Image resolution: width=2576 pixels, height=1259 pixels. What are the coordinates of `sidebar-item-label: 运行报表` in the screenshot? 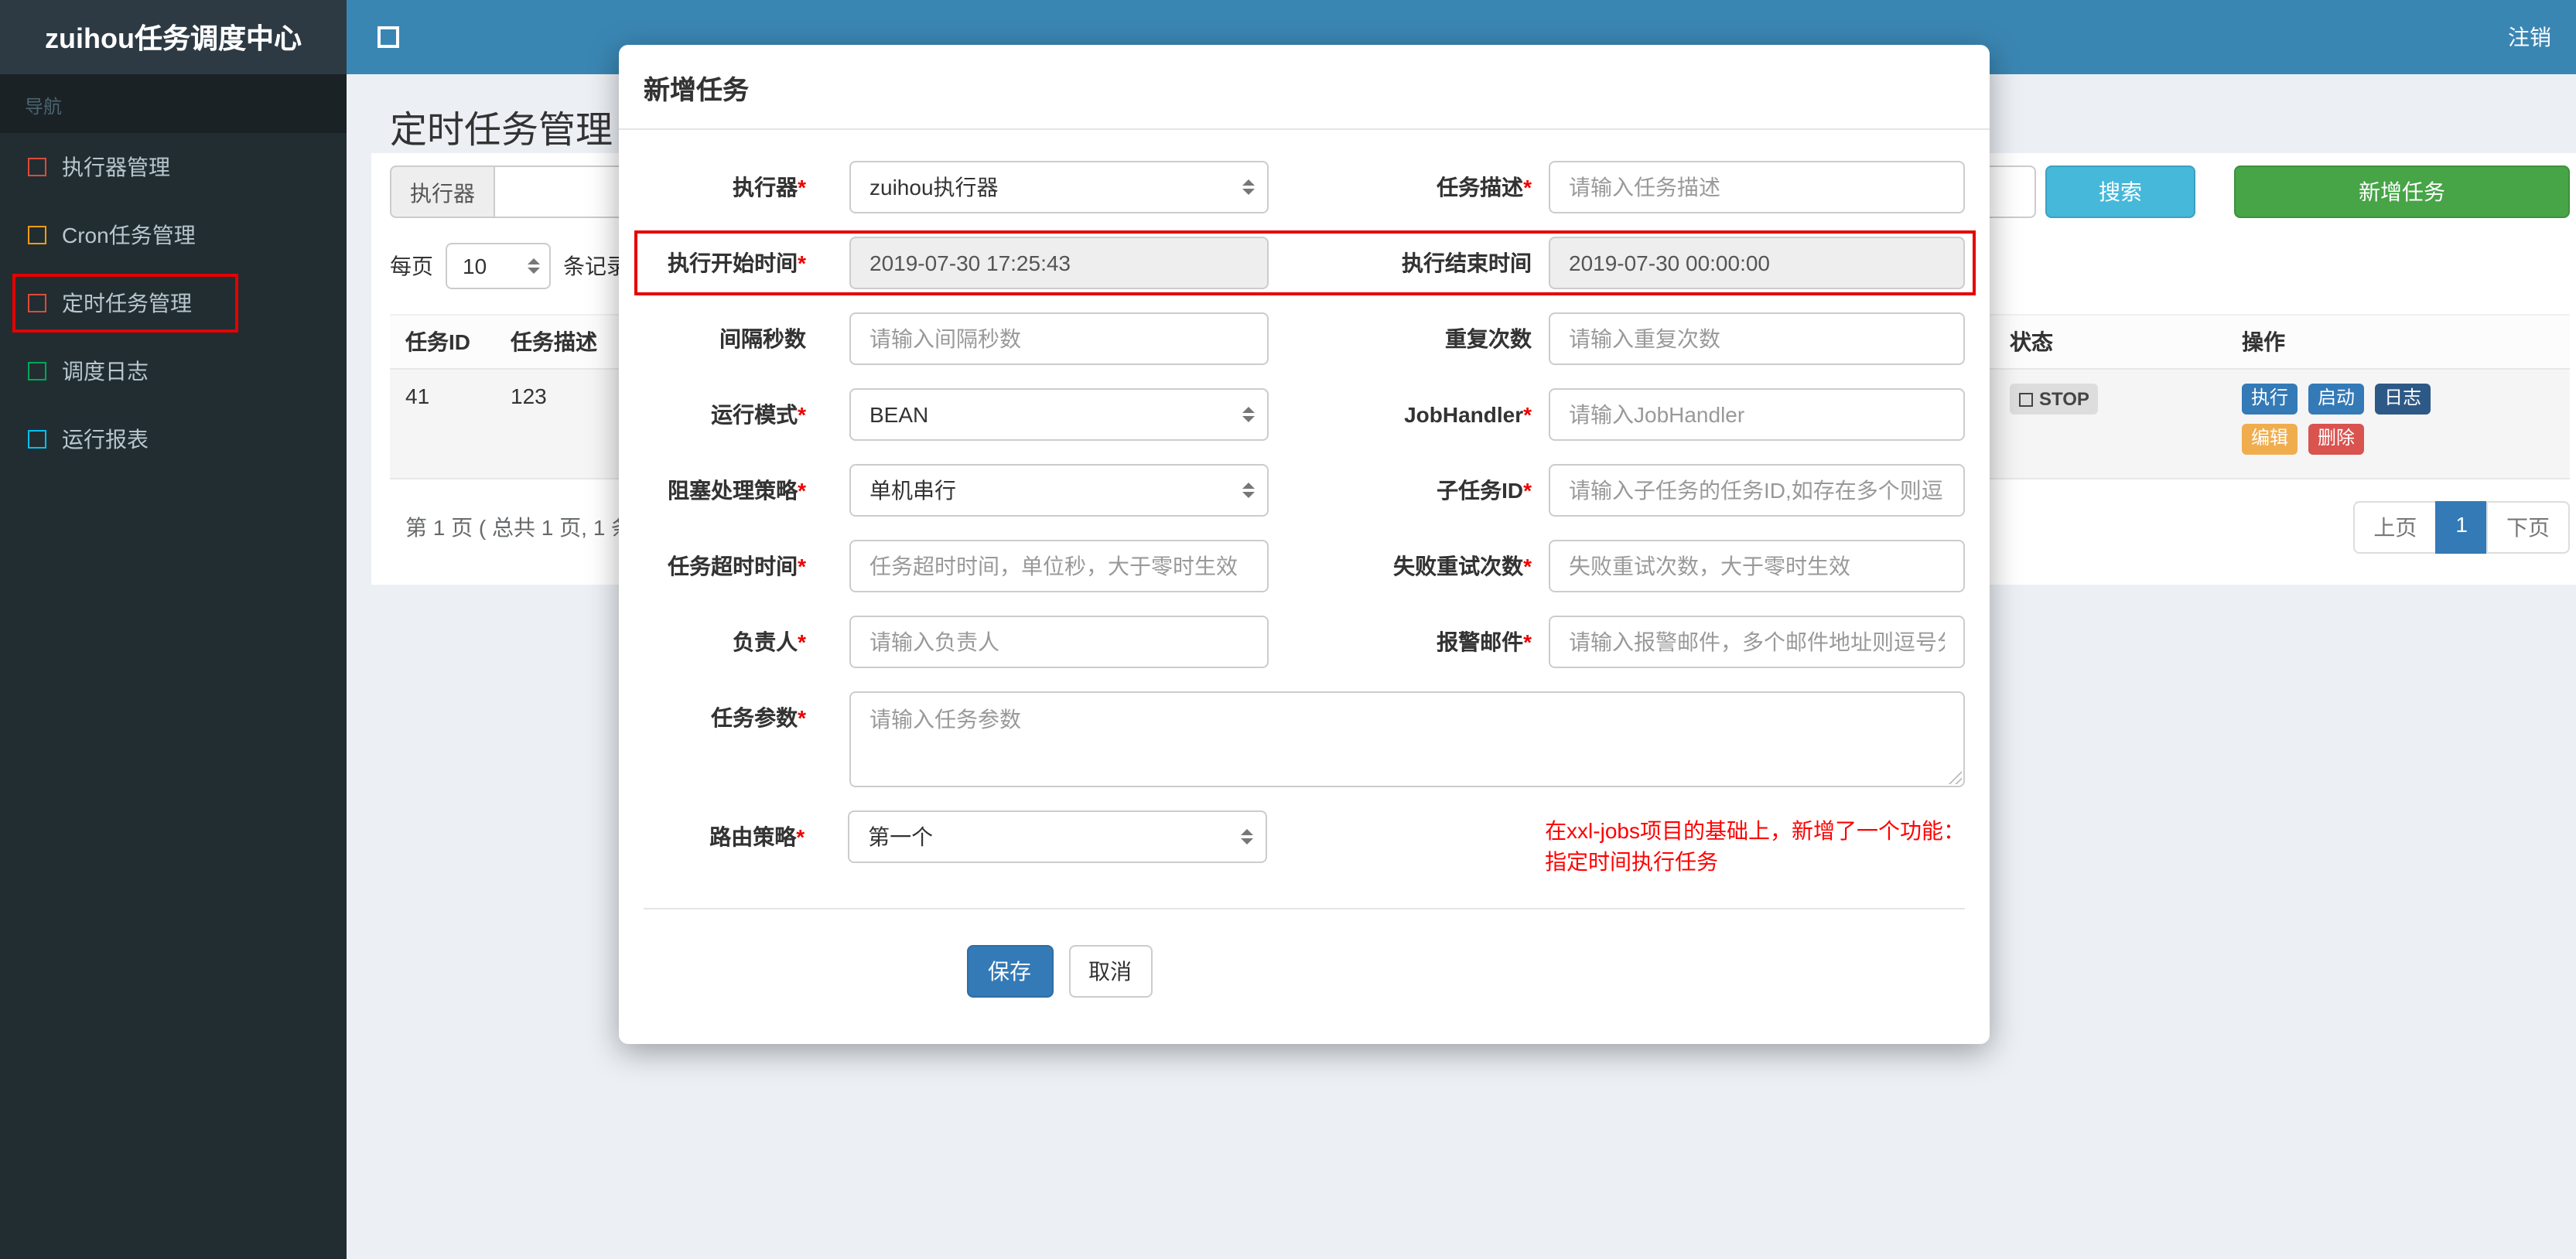 It's located at (106, 440).